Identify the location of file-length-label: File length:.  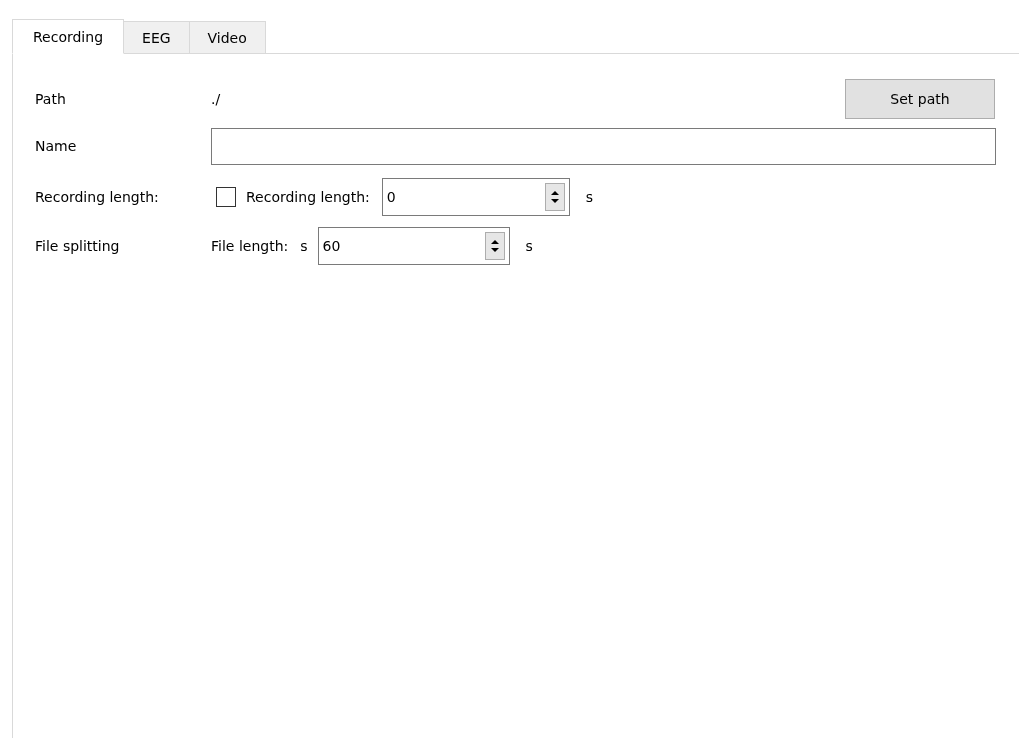
(250, 246).